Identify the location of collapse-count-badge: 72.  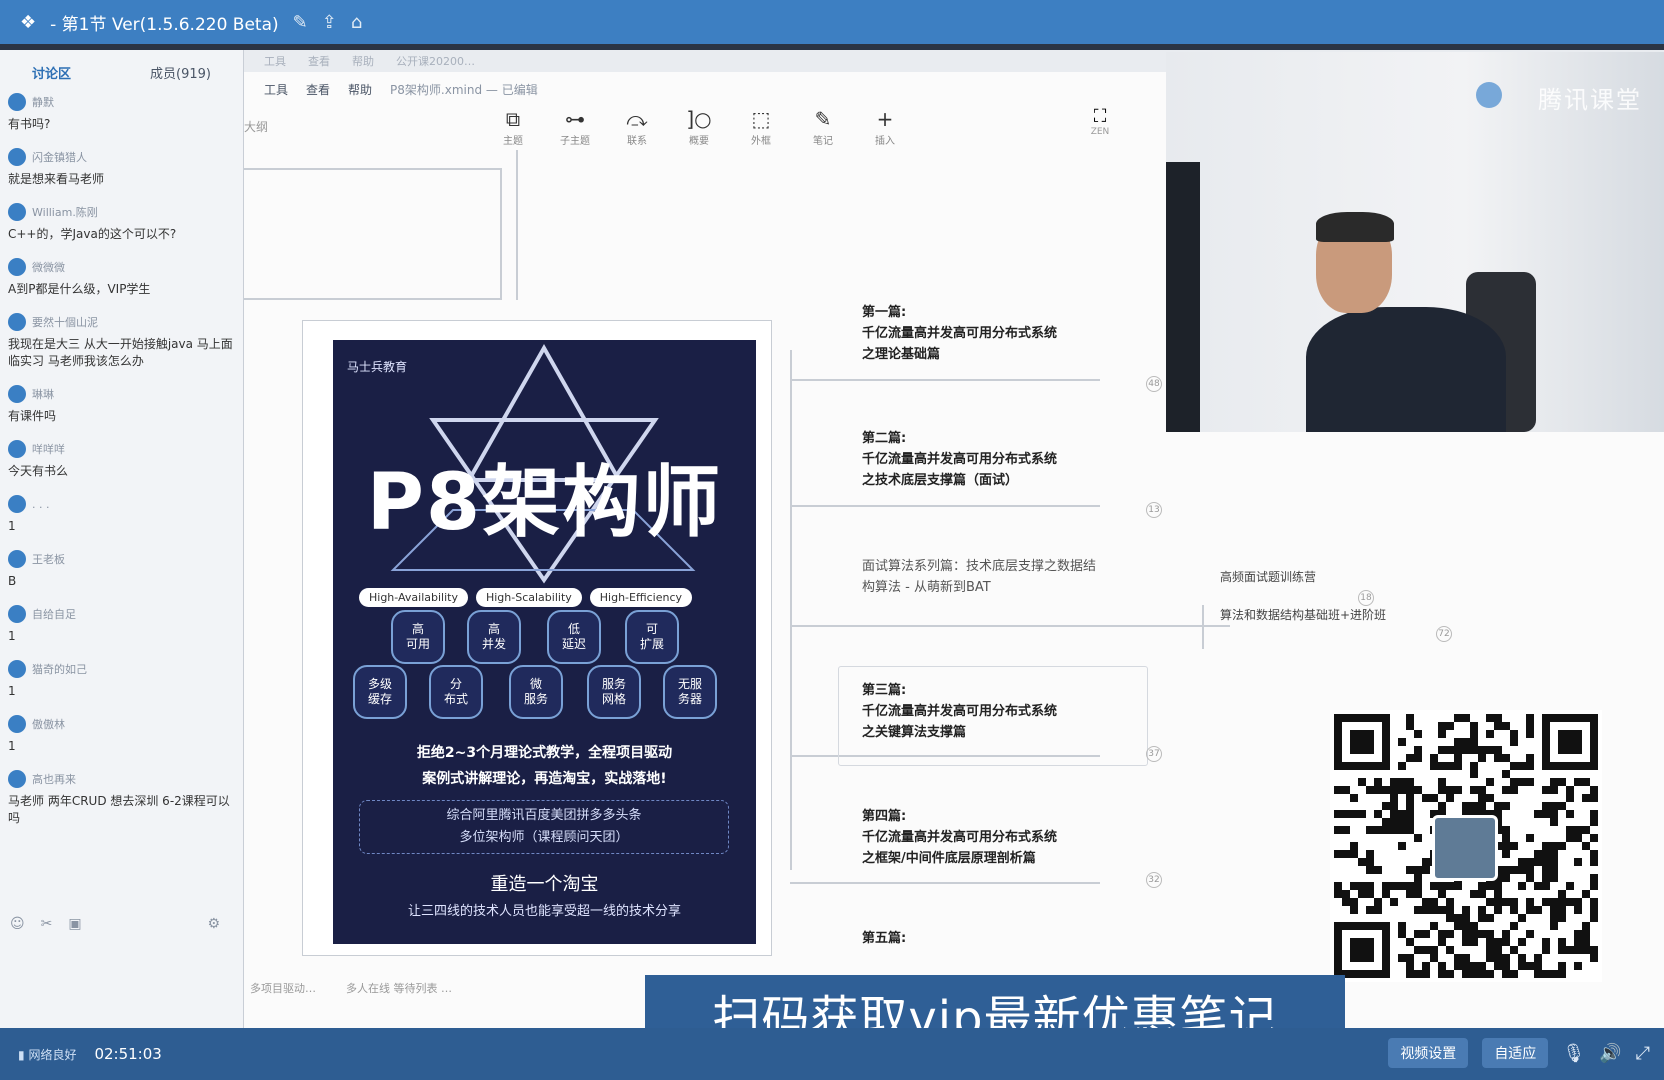
(1444, 634).